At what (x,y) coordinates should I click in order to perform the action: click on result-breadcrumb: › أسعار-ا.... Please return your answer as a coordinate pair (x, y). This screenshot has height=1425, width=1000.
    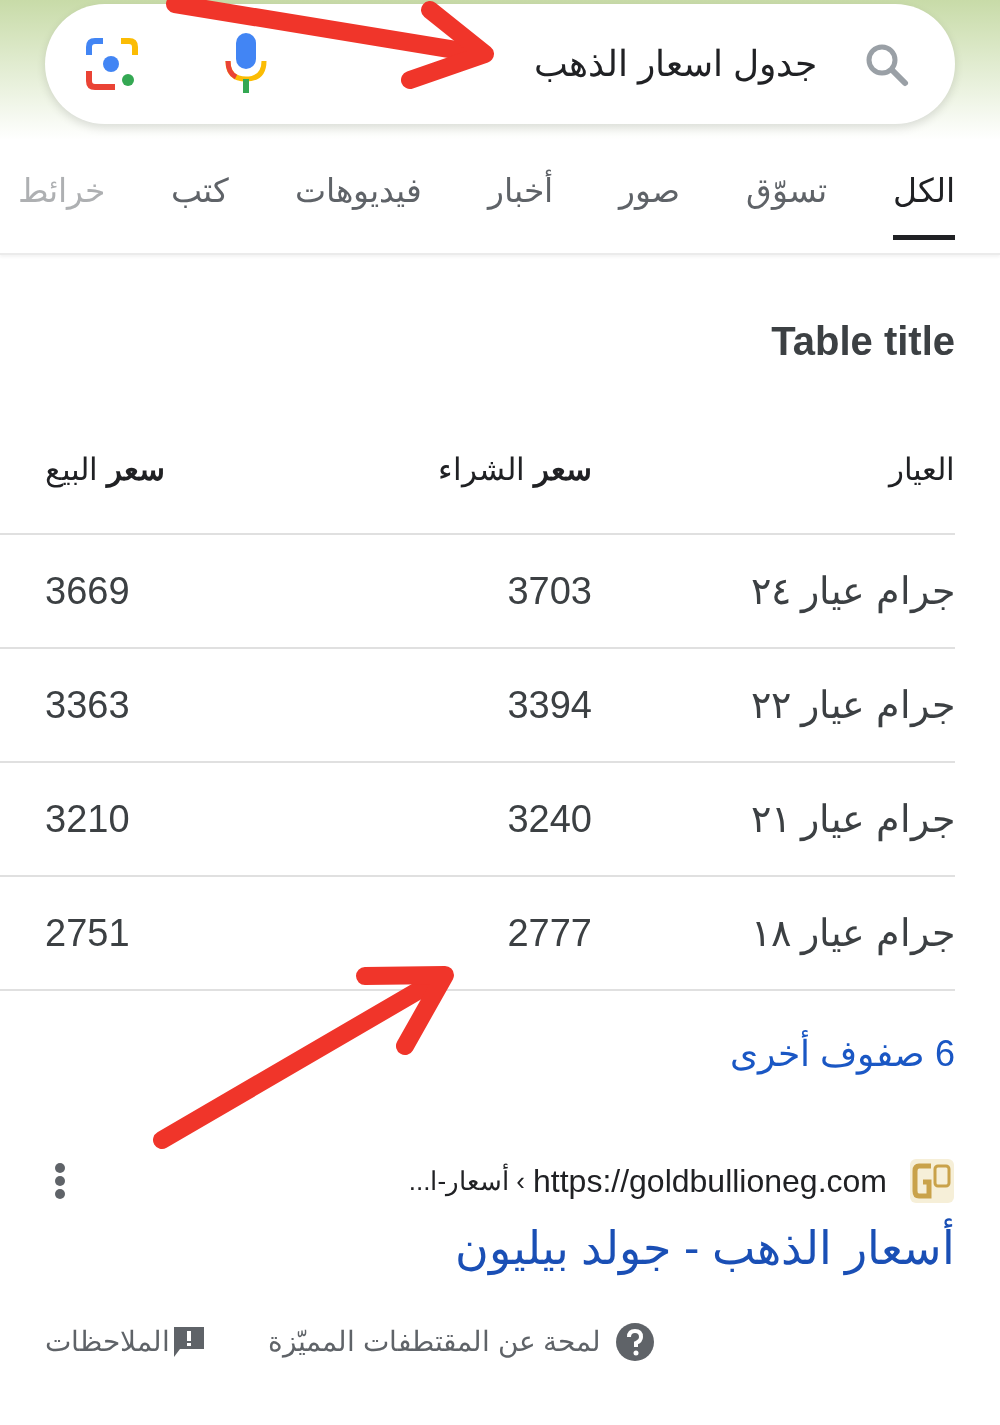
    Looking at the image, I should click on (466, 1180).